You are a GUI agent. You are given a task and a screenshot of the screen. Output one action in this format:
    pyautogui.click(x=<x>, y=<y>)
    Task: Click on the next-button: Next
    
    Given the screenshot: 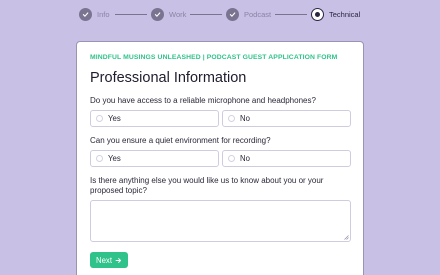 What is the action you would take?
    pyautogui.click(x=109, y=260)
    